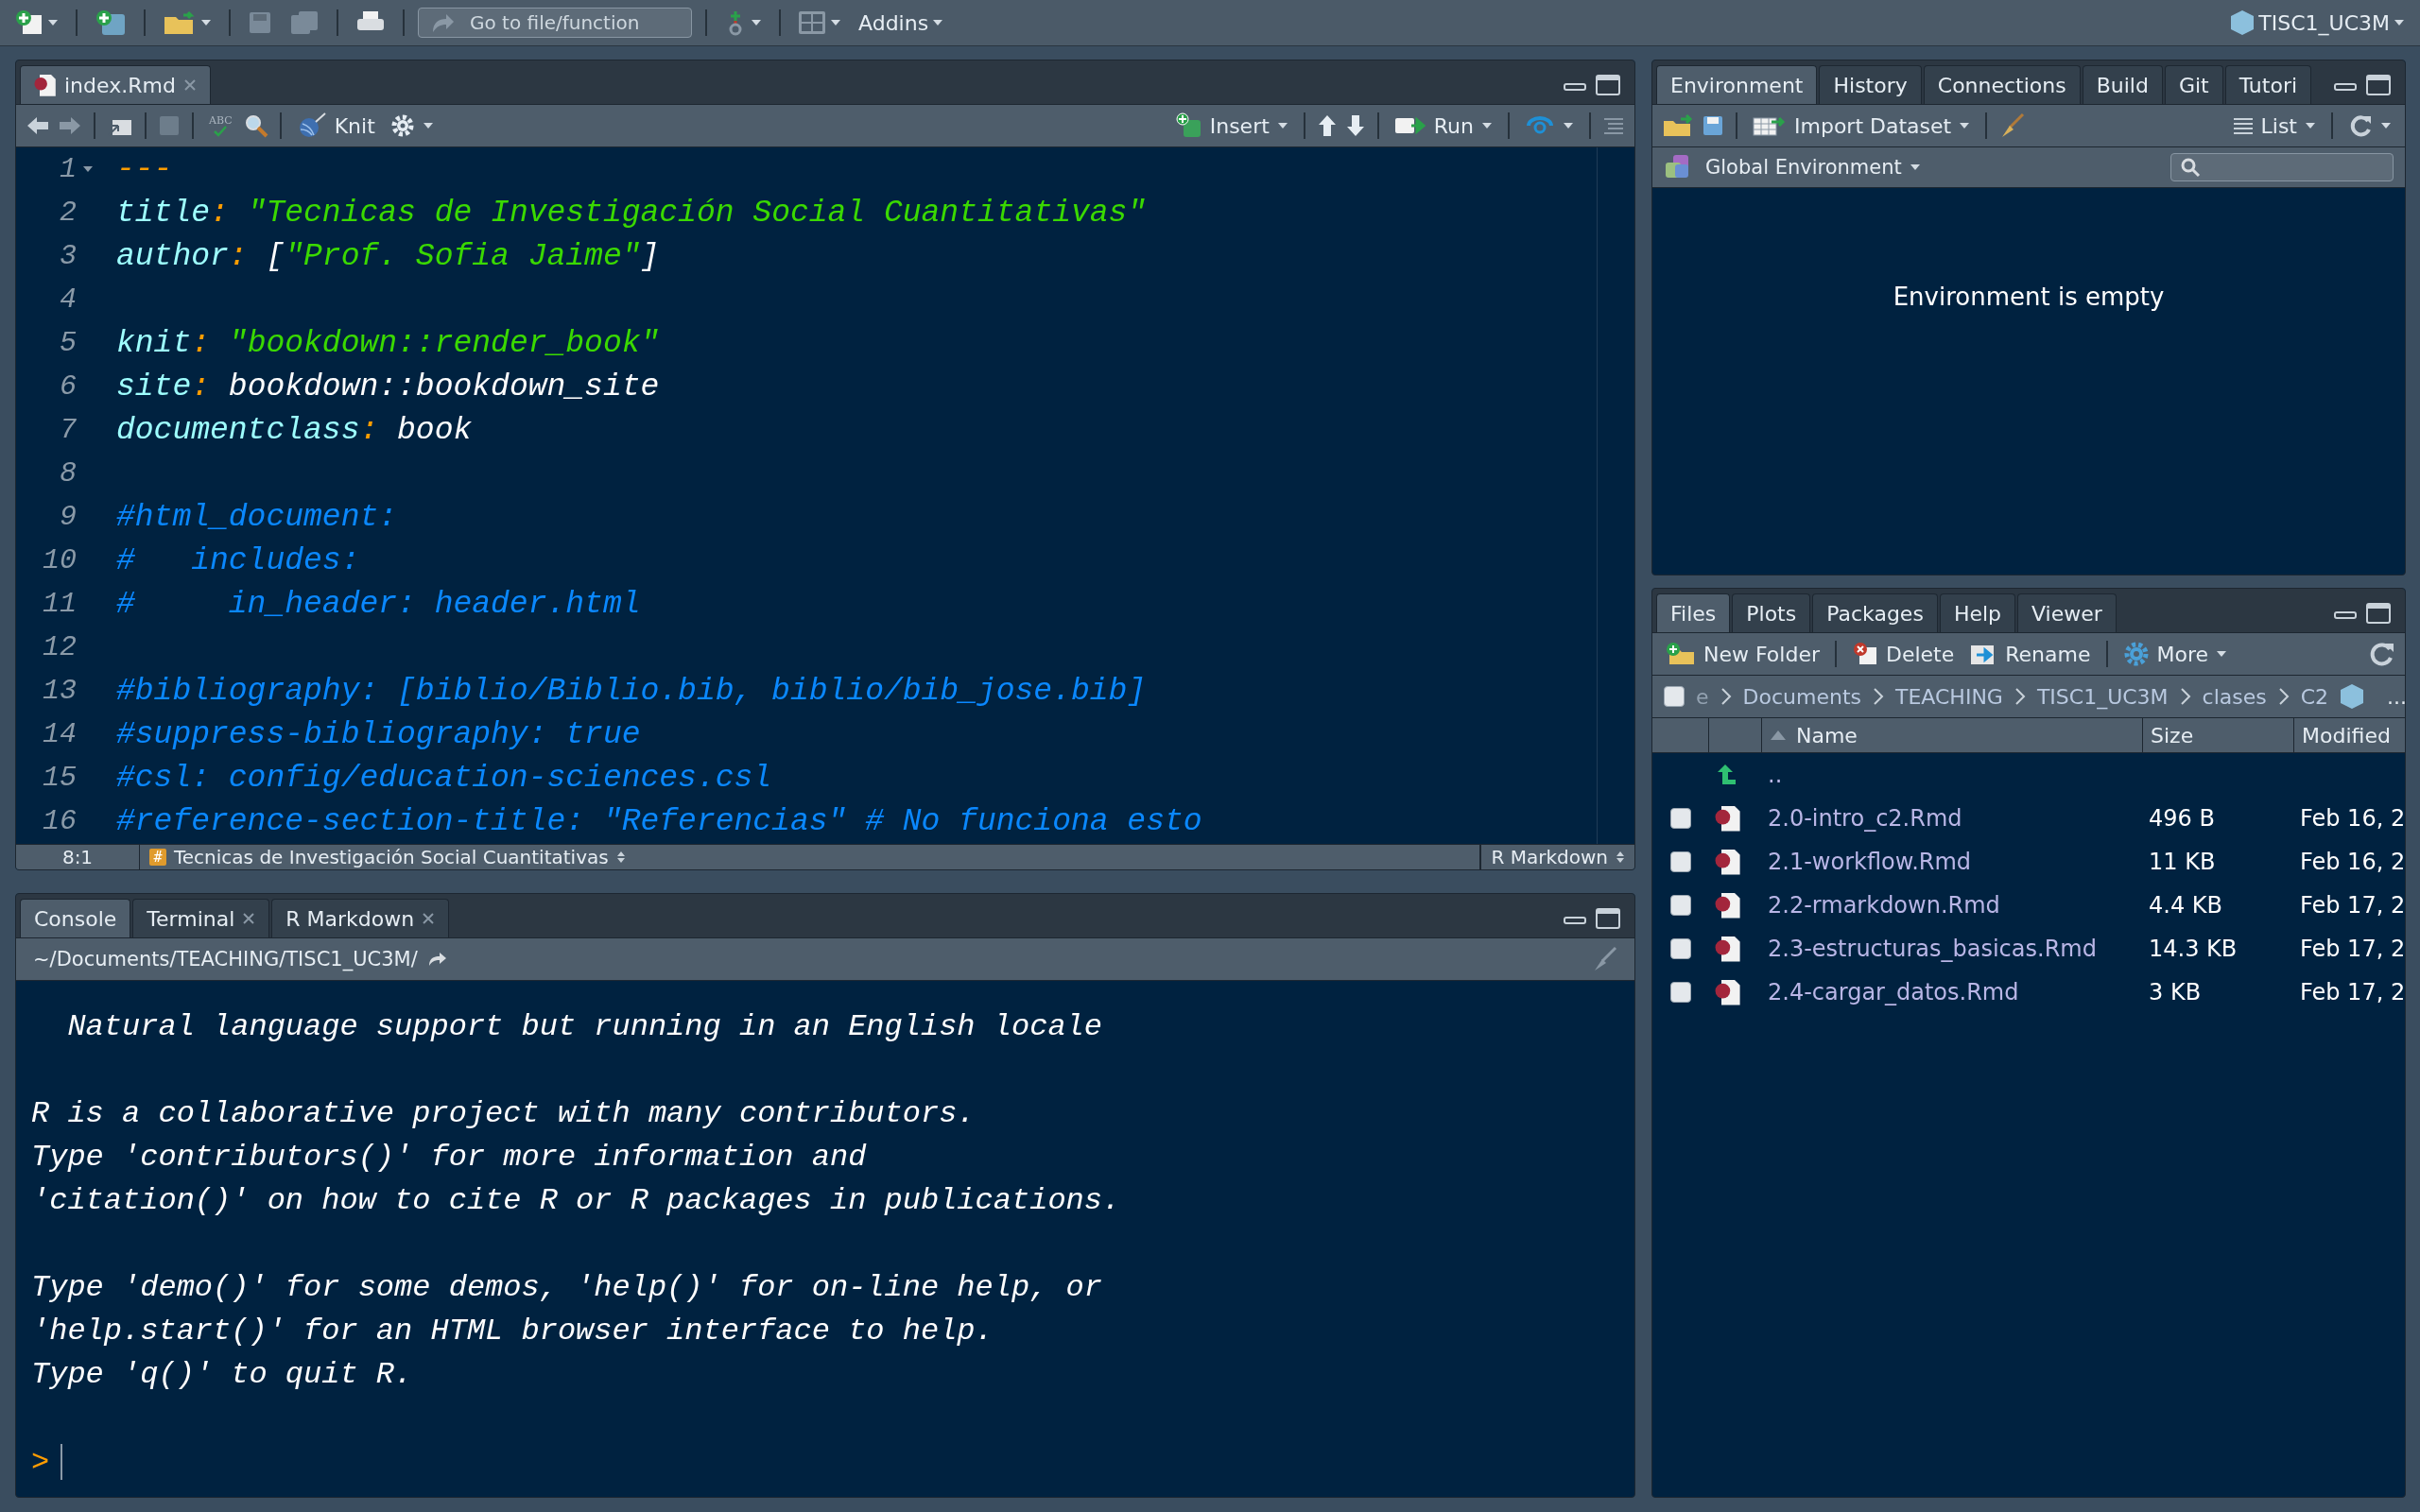 Image resolution: width=2420 pixels, height=1512 pixels. What do you see at coordinates (1355, 125) in the screenshot?
I see `down-arrow-icon` at bounding box center [1355, 125].